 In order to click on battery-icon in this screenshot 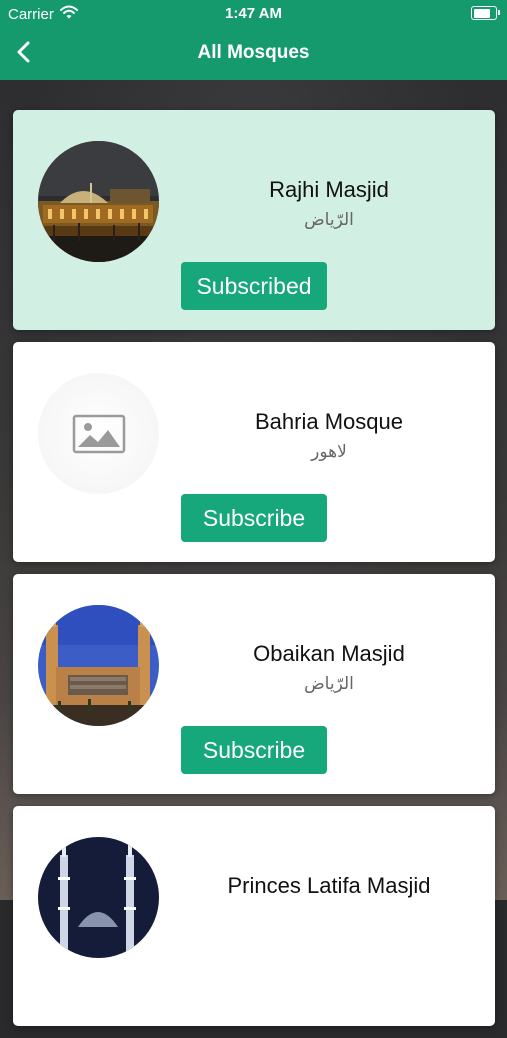, I will do `click(485, 13)`.